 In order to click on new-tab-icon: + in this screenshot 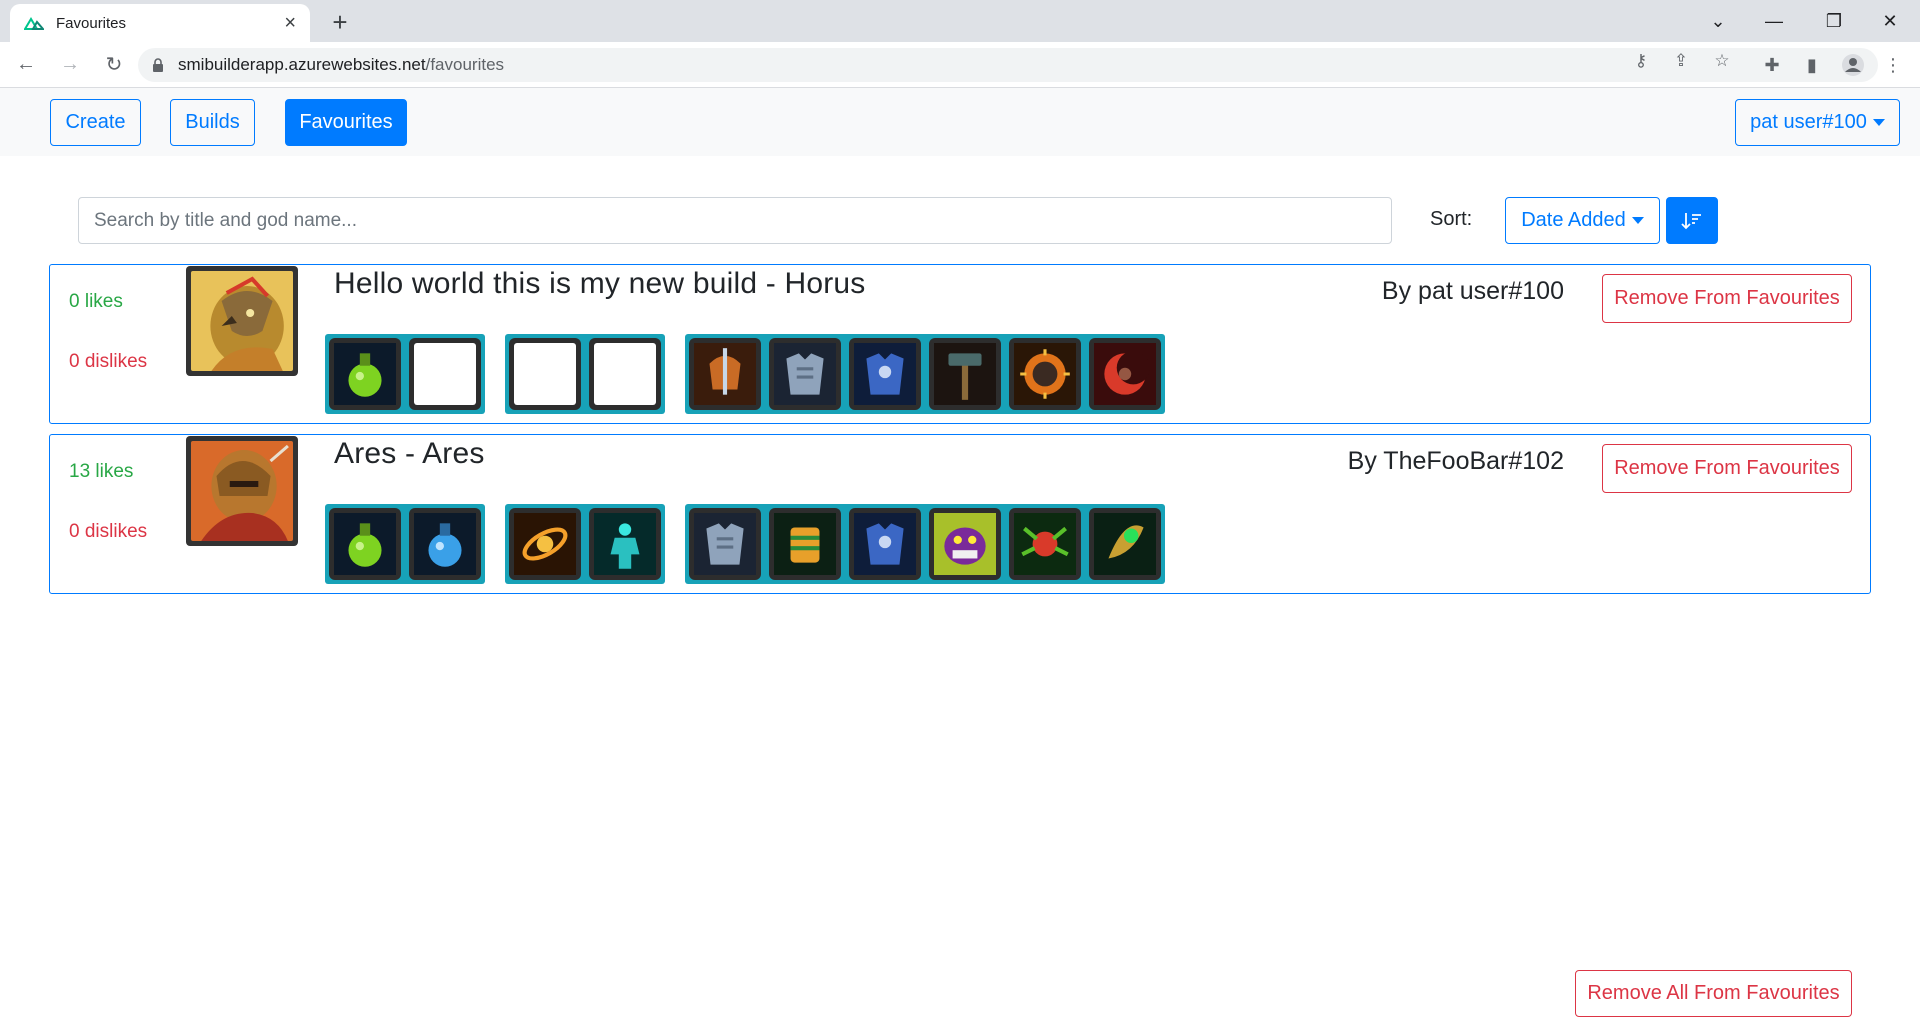, I will do `click(340, 22)`.